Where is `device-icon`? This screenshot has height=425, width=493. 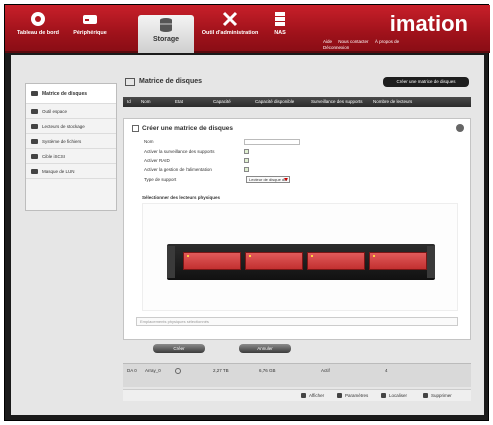
device-icon is located at coordinates (90, 19).